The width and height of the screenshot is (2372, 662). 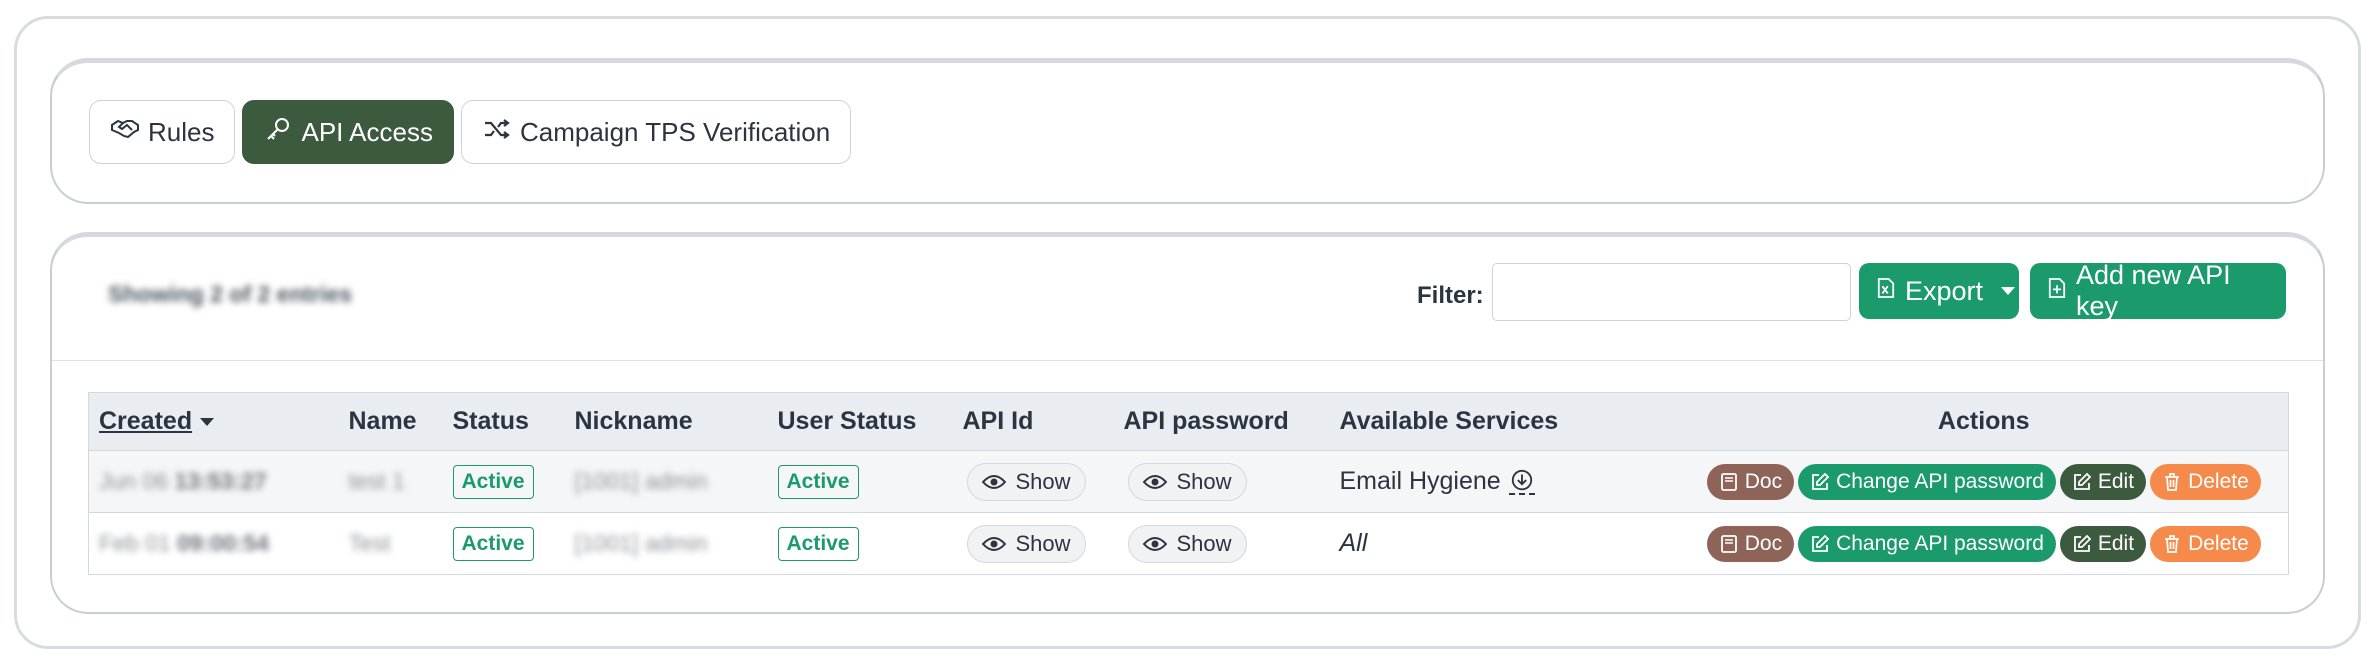 I want to click on service-label: Email Hygiene, so click(x=1437, y=481).